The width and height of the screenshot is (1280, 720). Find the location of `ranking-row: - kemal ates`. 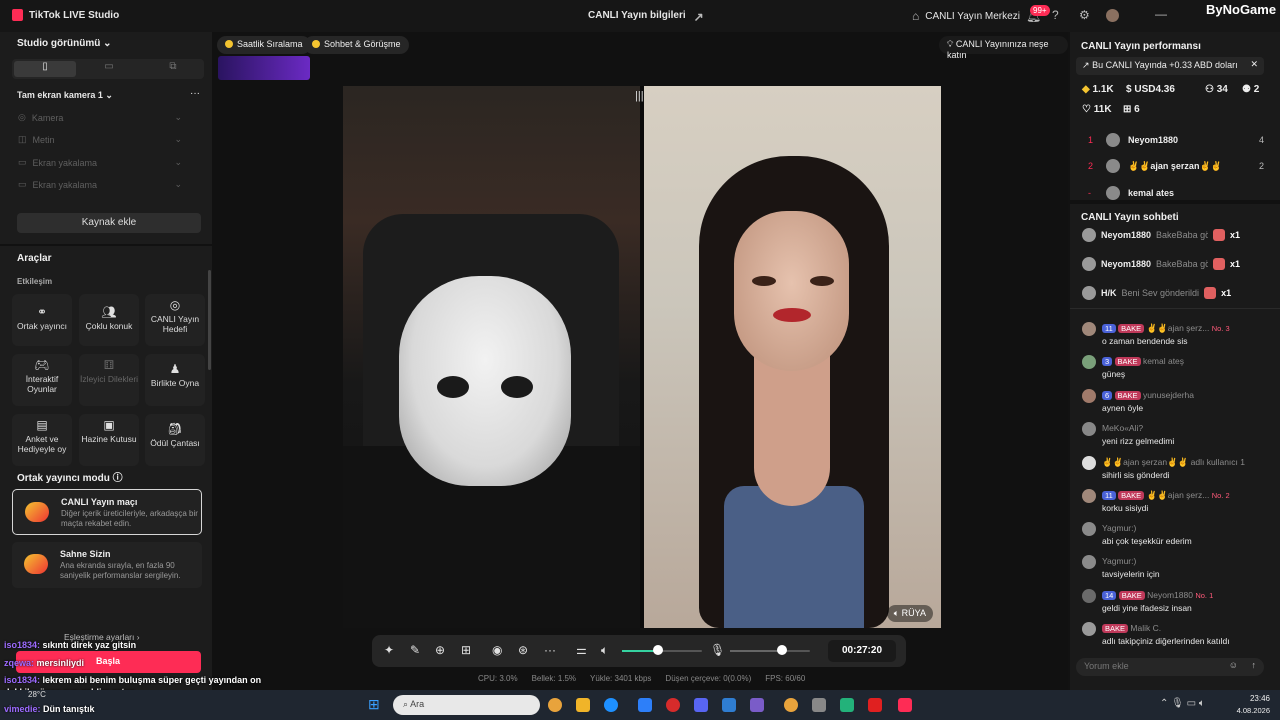

ranking-row: - kemal ates is located at coordinates (1176, 193).